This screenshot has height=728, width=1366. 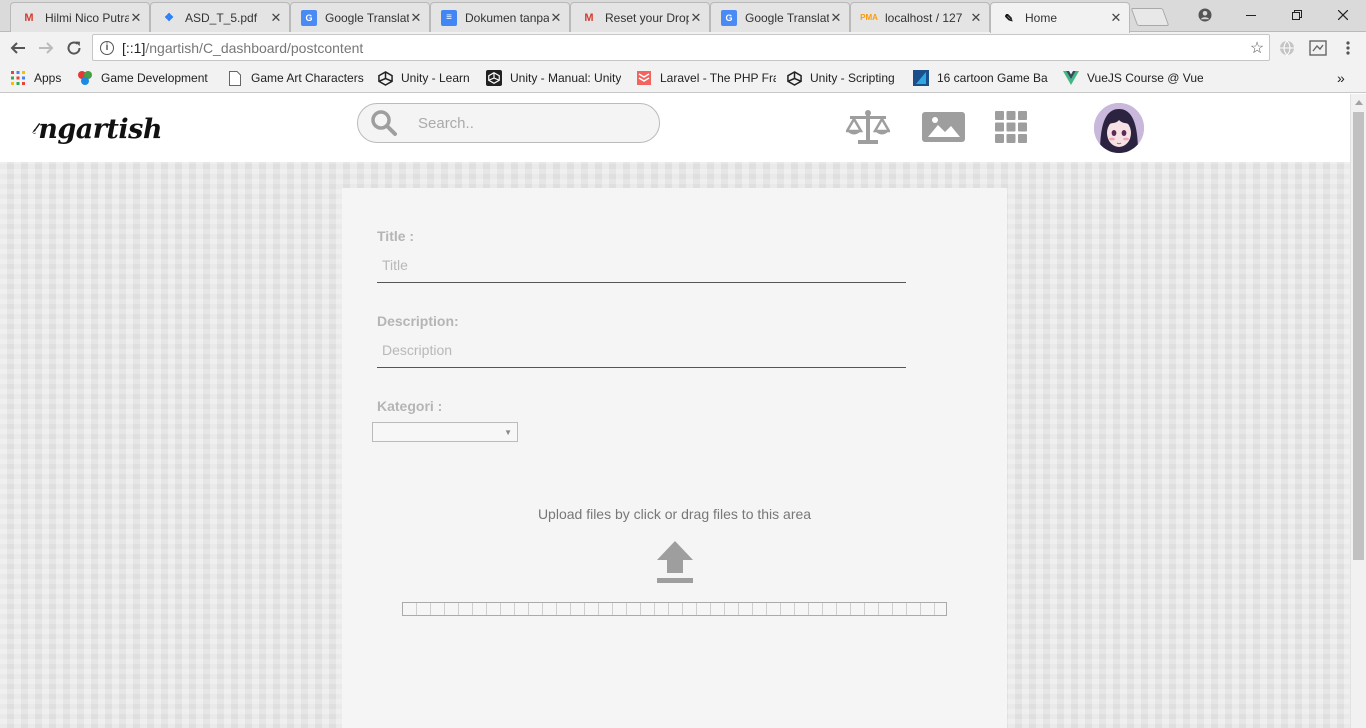 What do you see at coordinates (566, 78) in the screenshot?
I see `bookmark-label: Unity - Manual: Unity` at bounding box center [566, 78].